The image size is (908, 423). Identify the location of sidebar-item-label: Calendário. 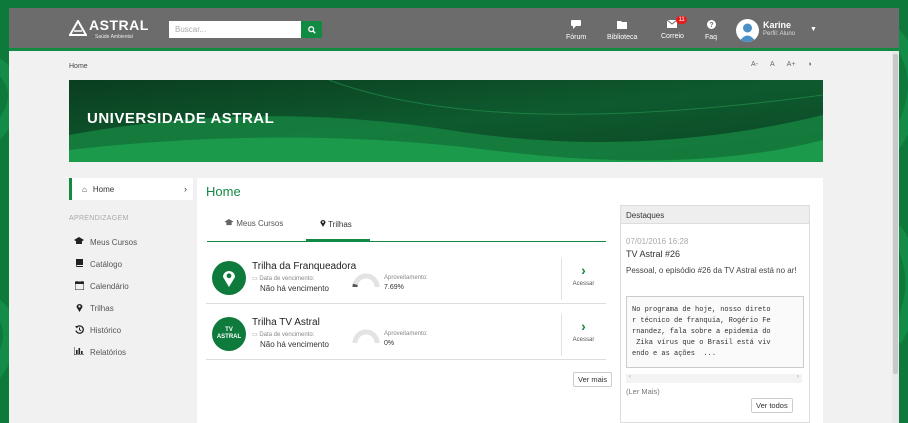
(109, 286).